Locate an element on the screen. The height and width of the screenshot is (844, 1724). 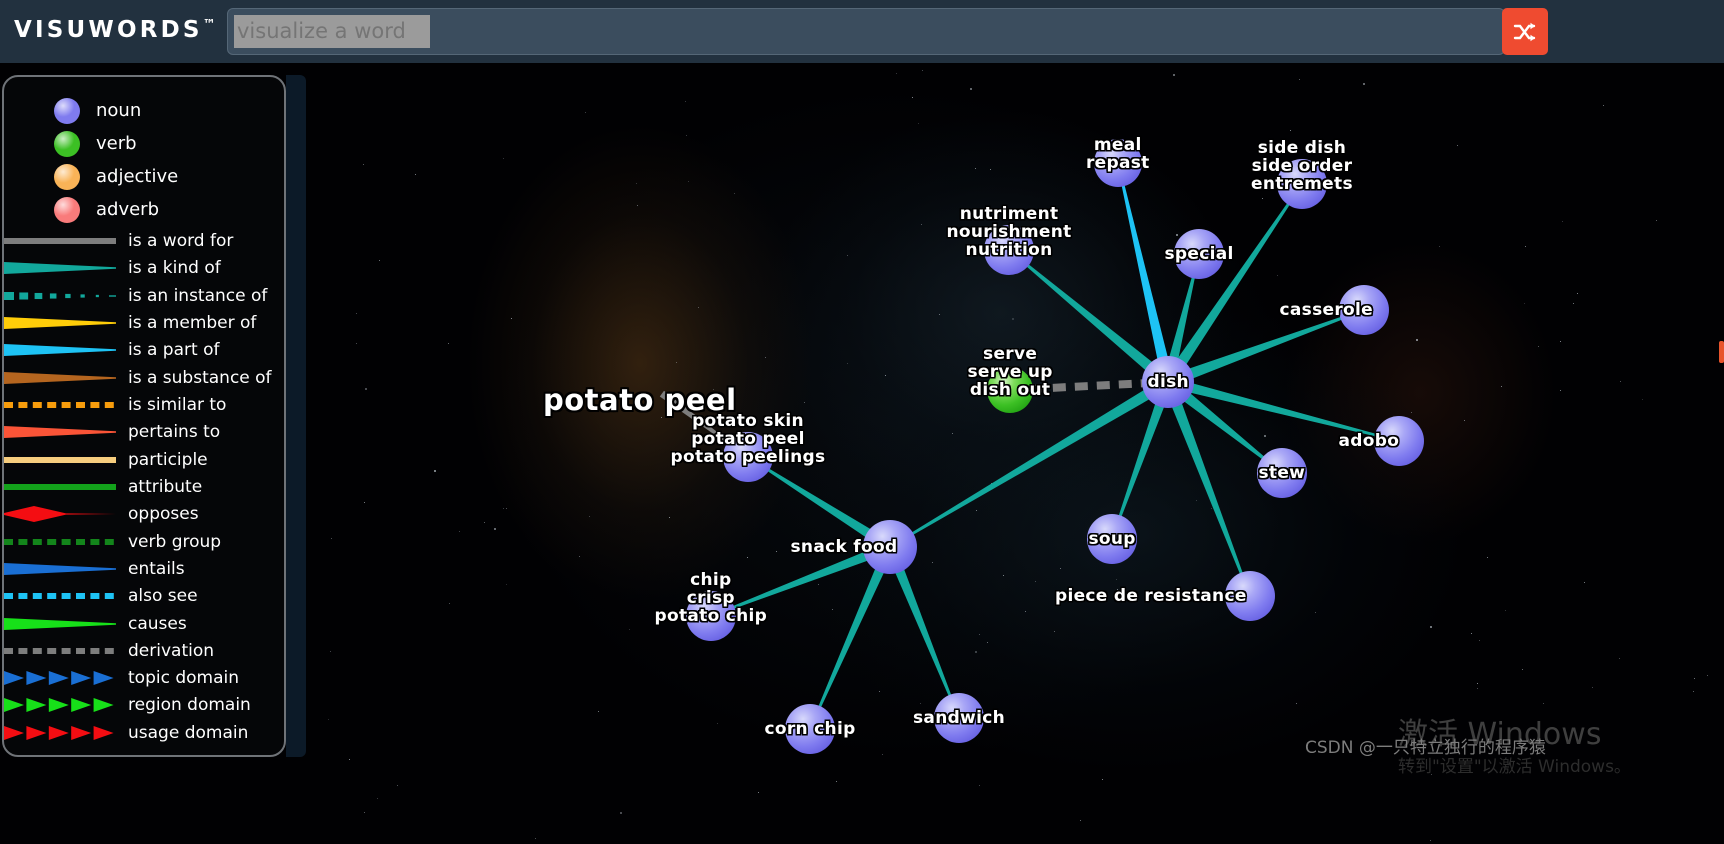
legend-relation-is-a-word-for: is a word for is located at coordinates (144, 240).